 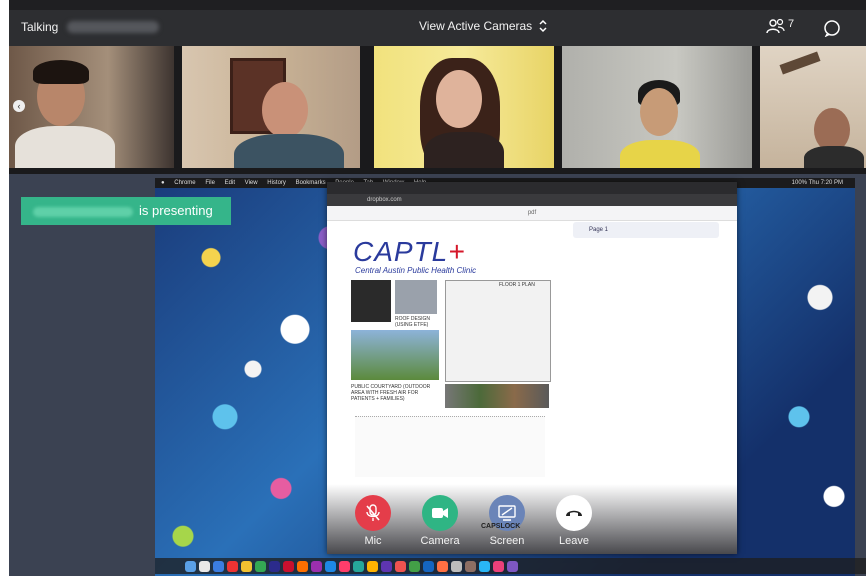 I want to click on project-subtitle: Central Austin Public Health Clinic, so click(x=416, y=270).